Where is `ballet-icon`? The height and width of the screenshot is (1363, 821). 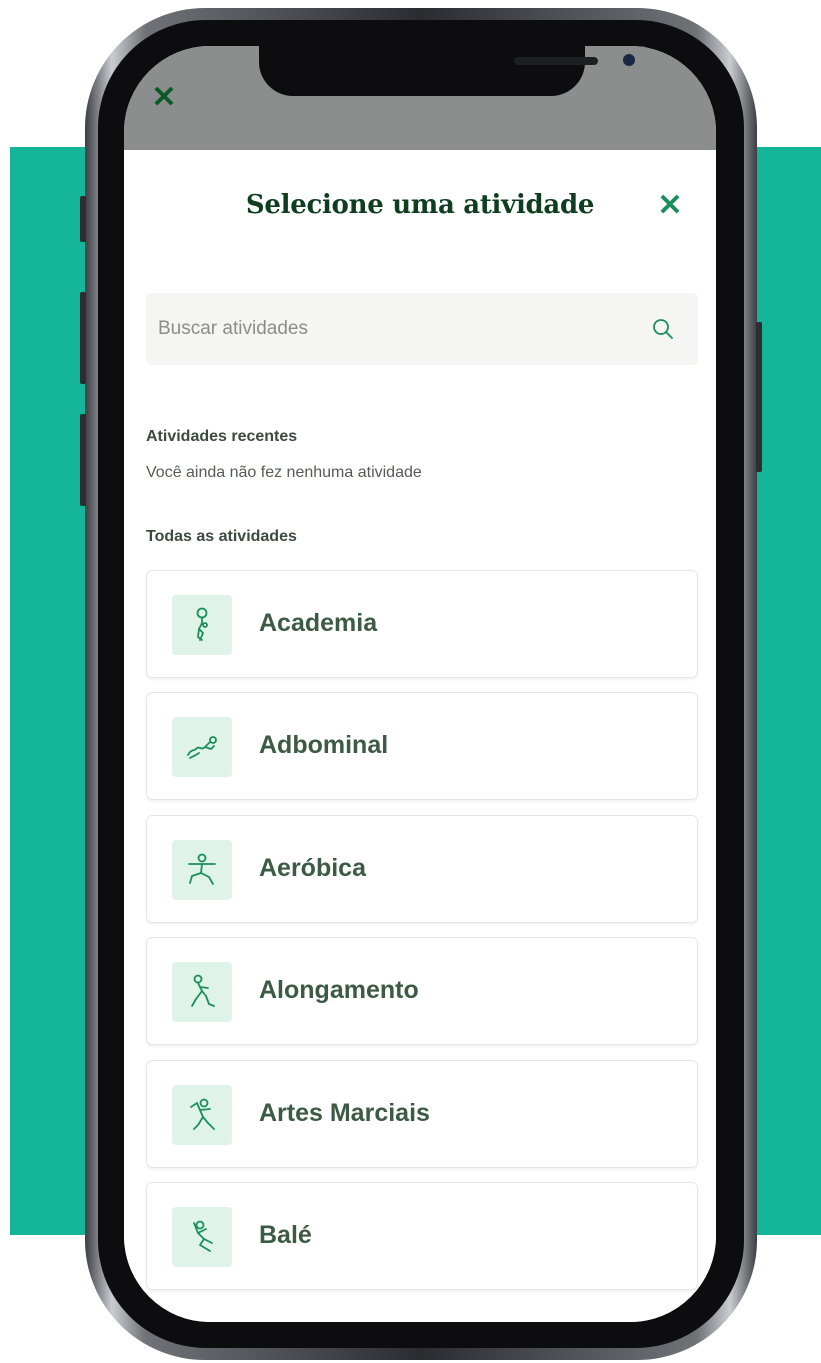
ballet-icon is located at coordinates (202, 1237).